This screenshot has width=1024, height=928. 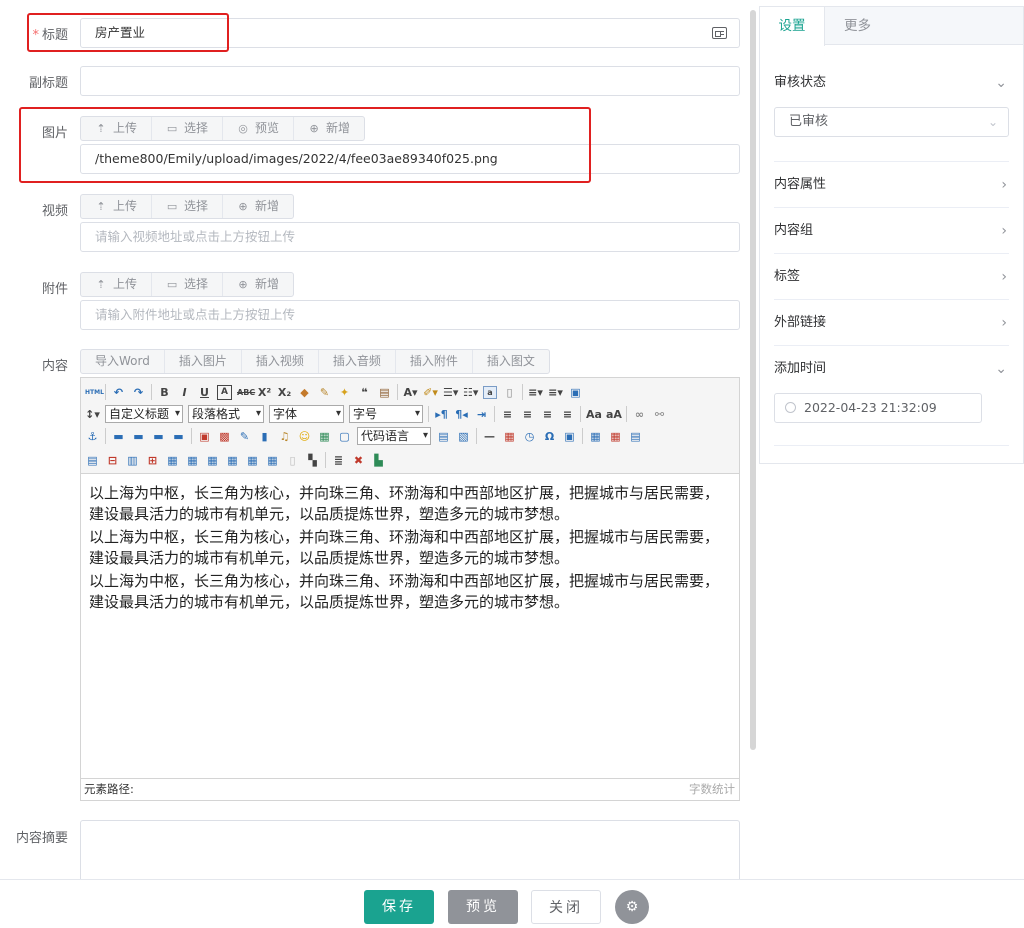 What do you see at coordinates (567, 414) in the screenshot?
I see `align-justify-icon: ≡` at bounding box center [567, 414].